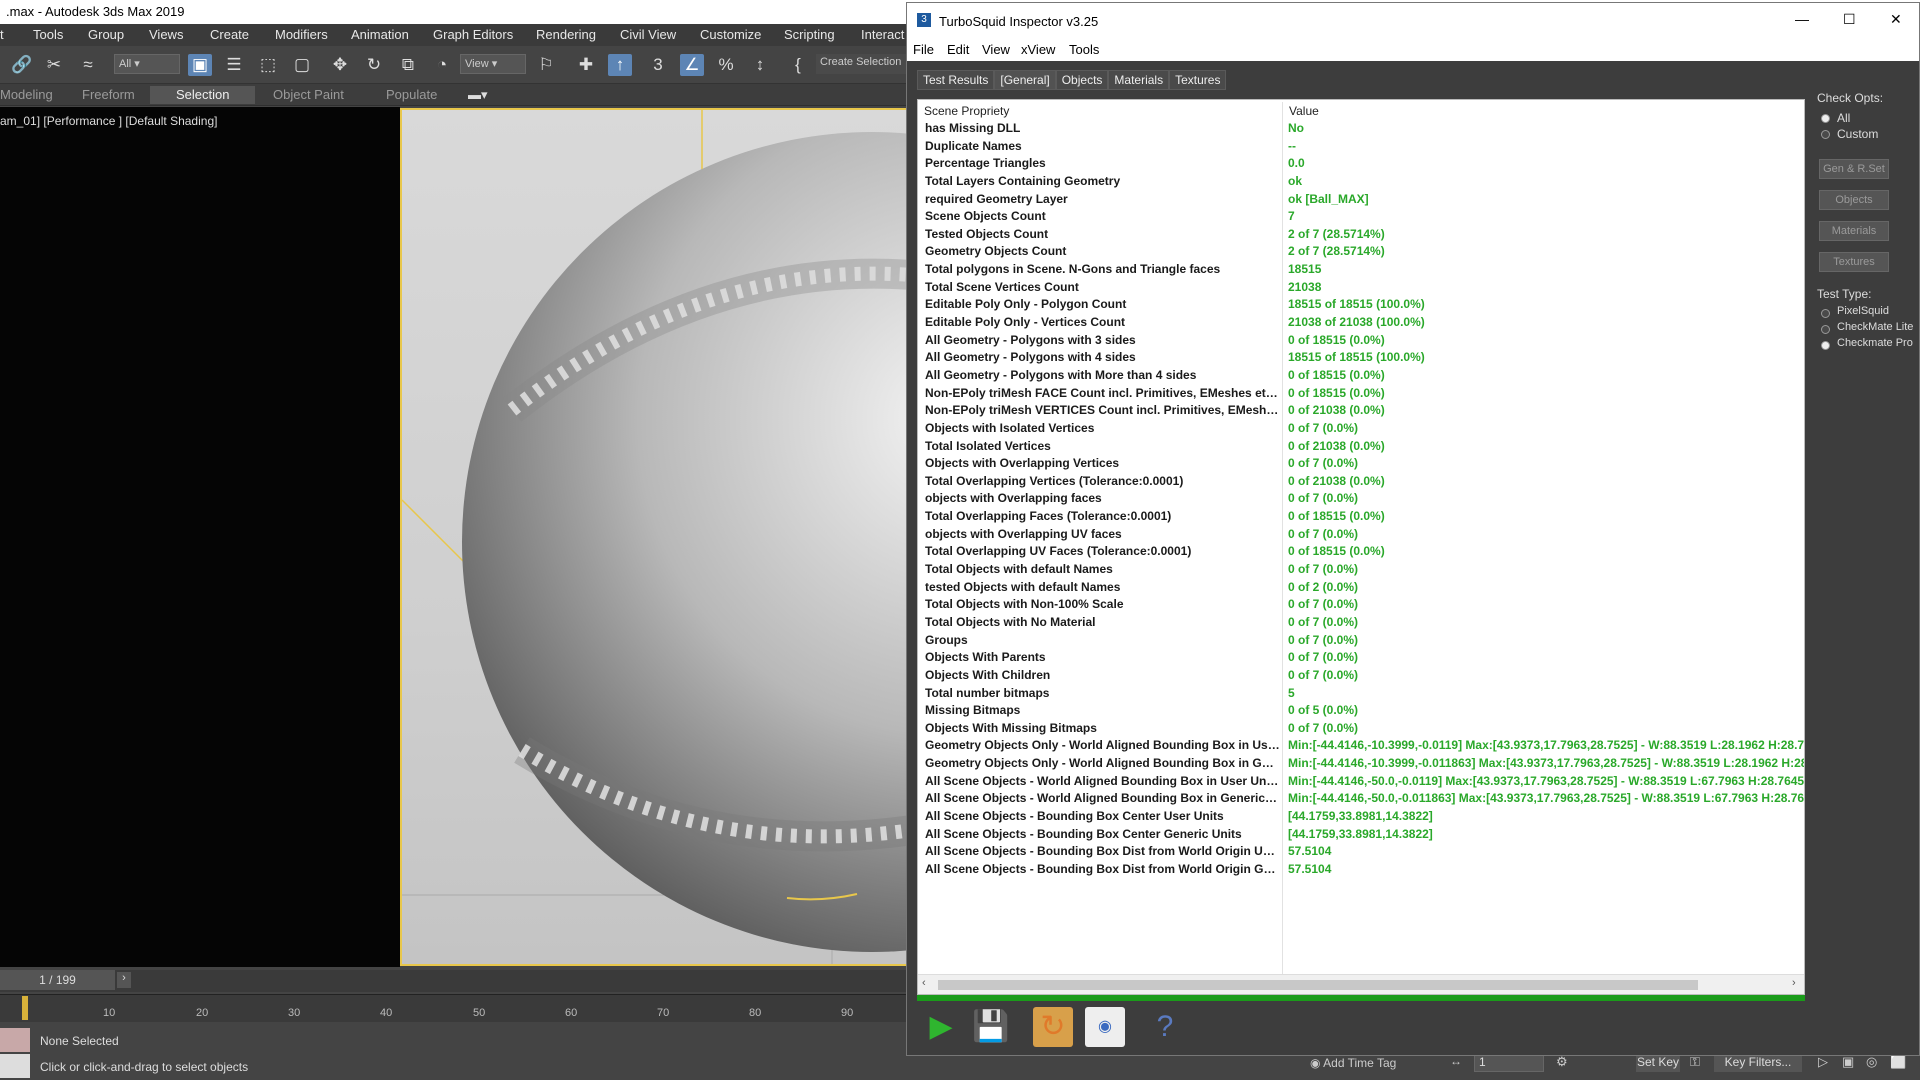 The width and height of the screenshot is (1920, 1080). What do you see at coordinates (124, 980) in the screenshot?
I see `next-frame-icon: ›` at bounding box center [124, 980].